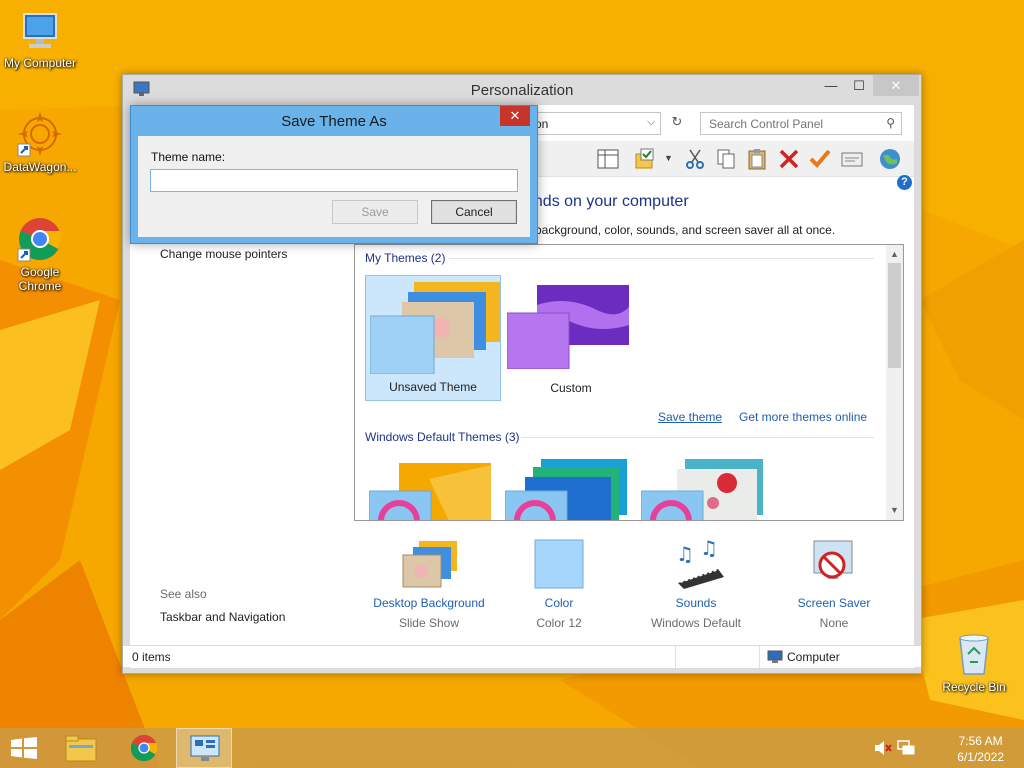 The image size is (1024, 768). I want to click on item-title: Sounds, so click(696, 603).